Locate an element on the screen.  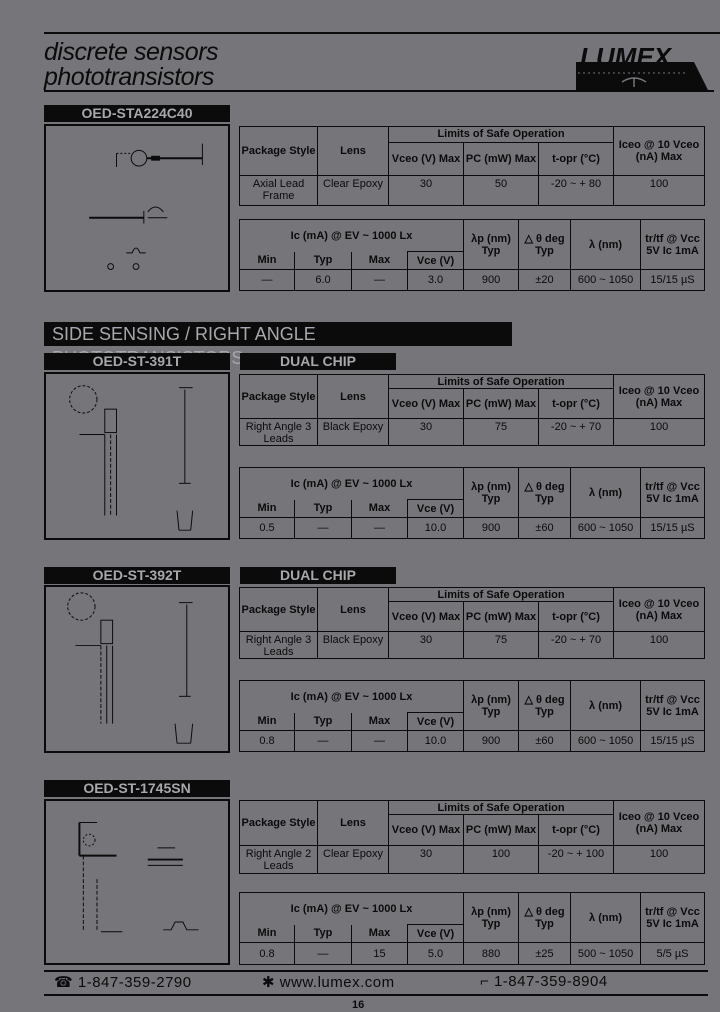
cell-pc: 50 is located at coordinates (501, 190).